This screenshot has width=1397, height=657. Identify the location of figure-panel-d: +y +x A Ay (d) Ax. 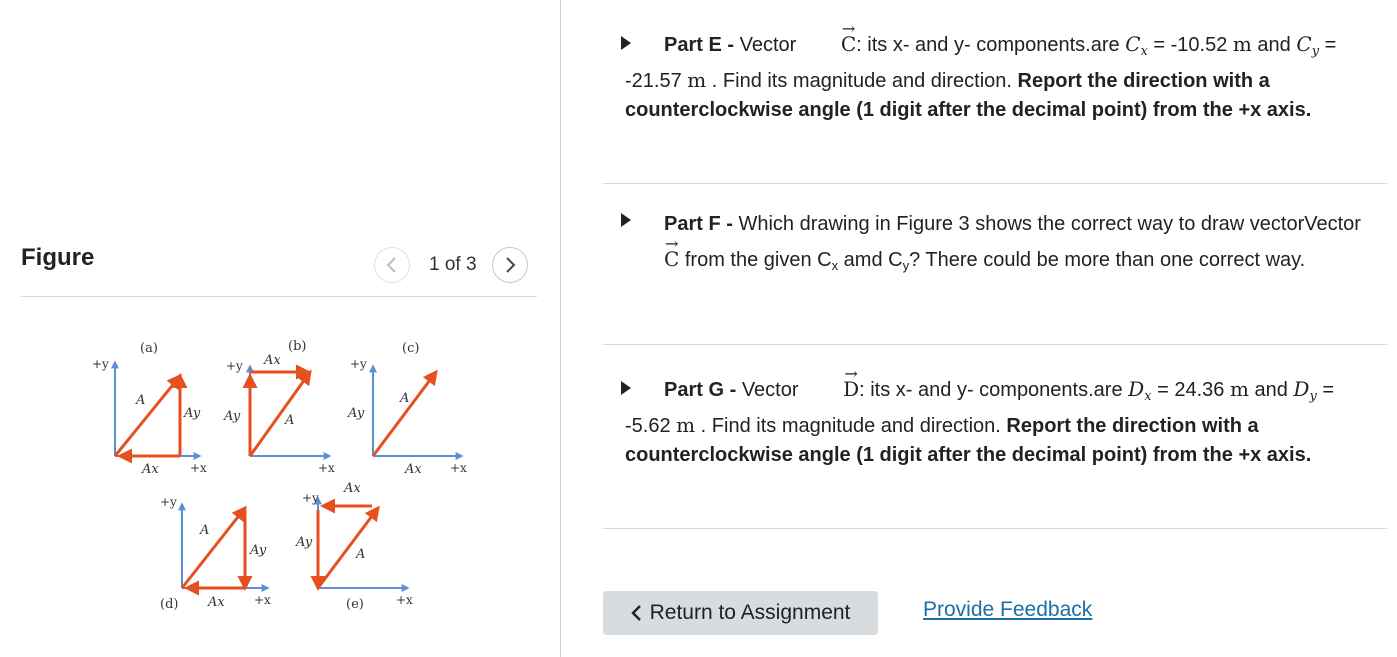
(215, 553).